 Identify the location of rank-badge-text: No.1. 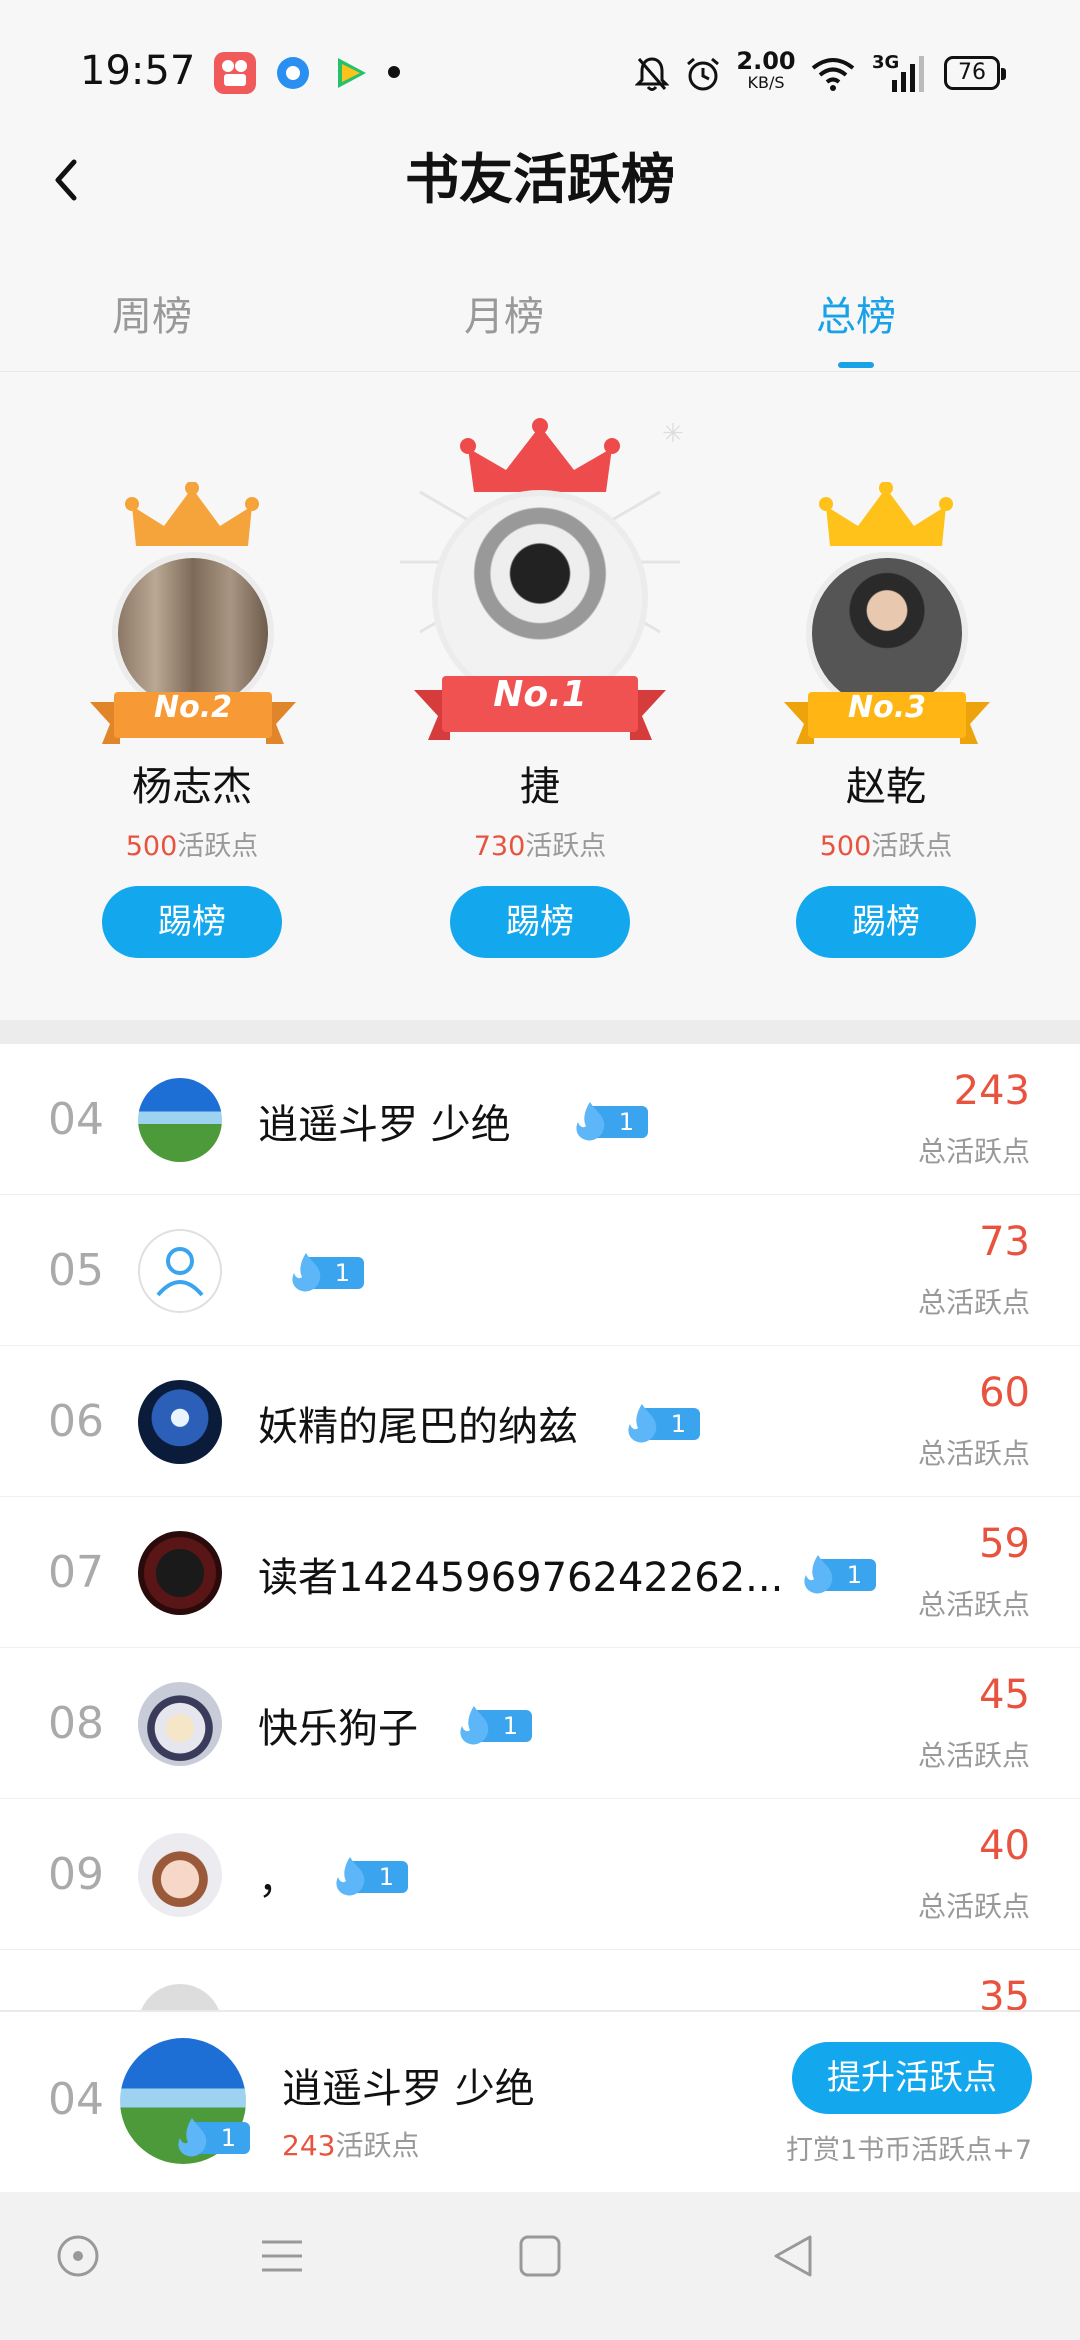
(540, 694).